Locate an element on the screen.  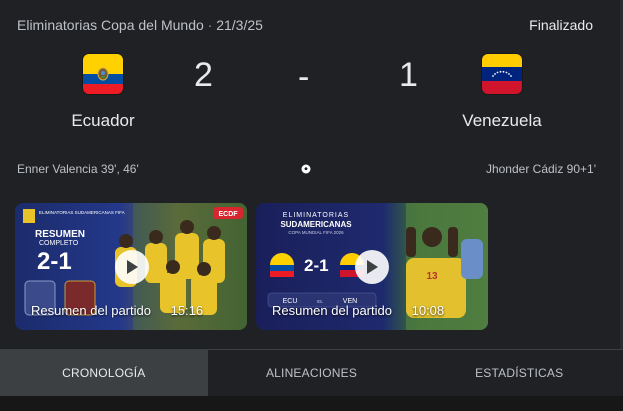
away-team: Venezuela is located at coordinates (502, 92).